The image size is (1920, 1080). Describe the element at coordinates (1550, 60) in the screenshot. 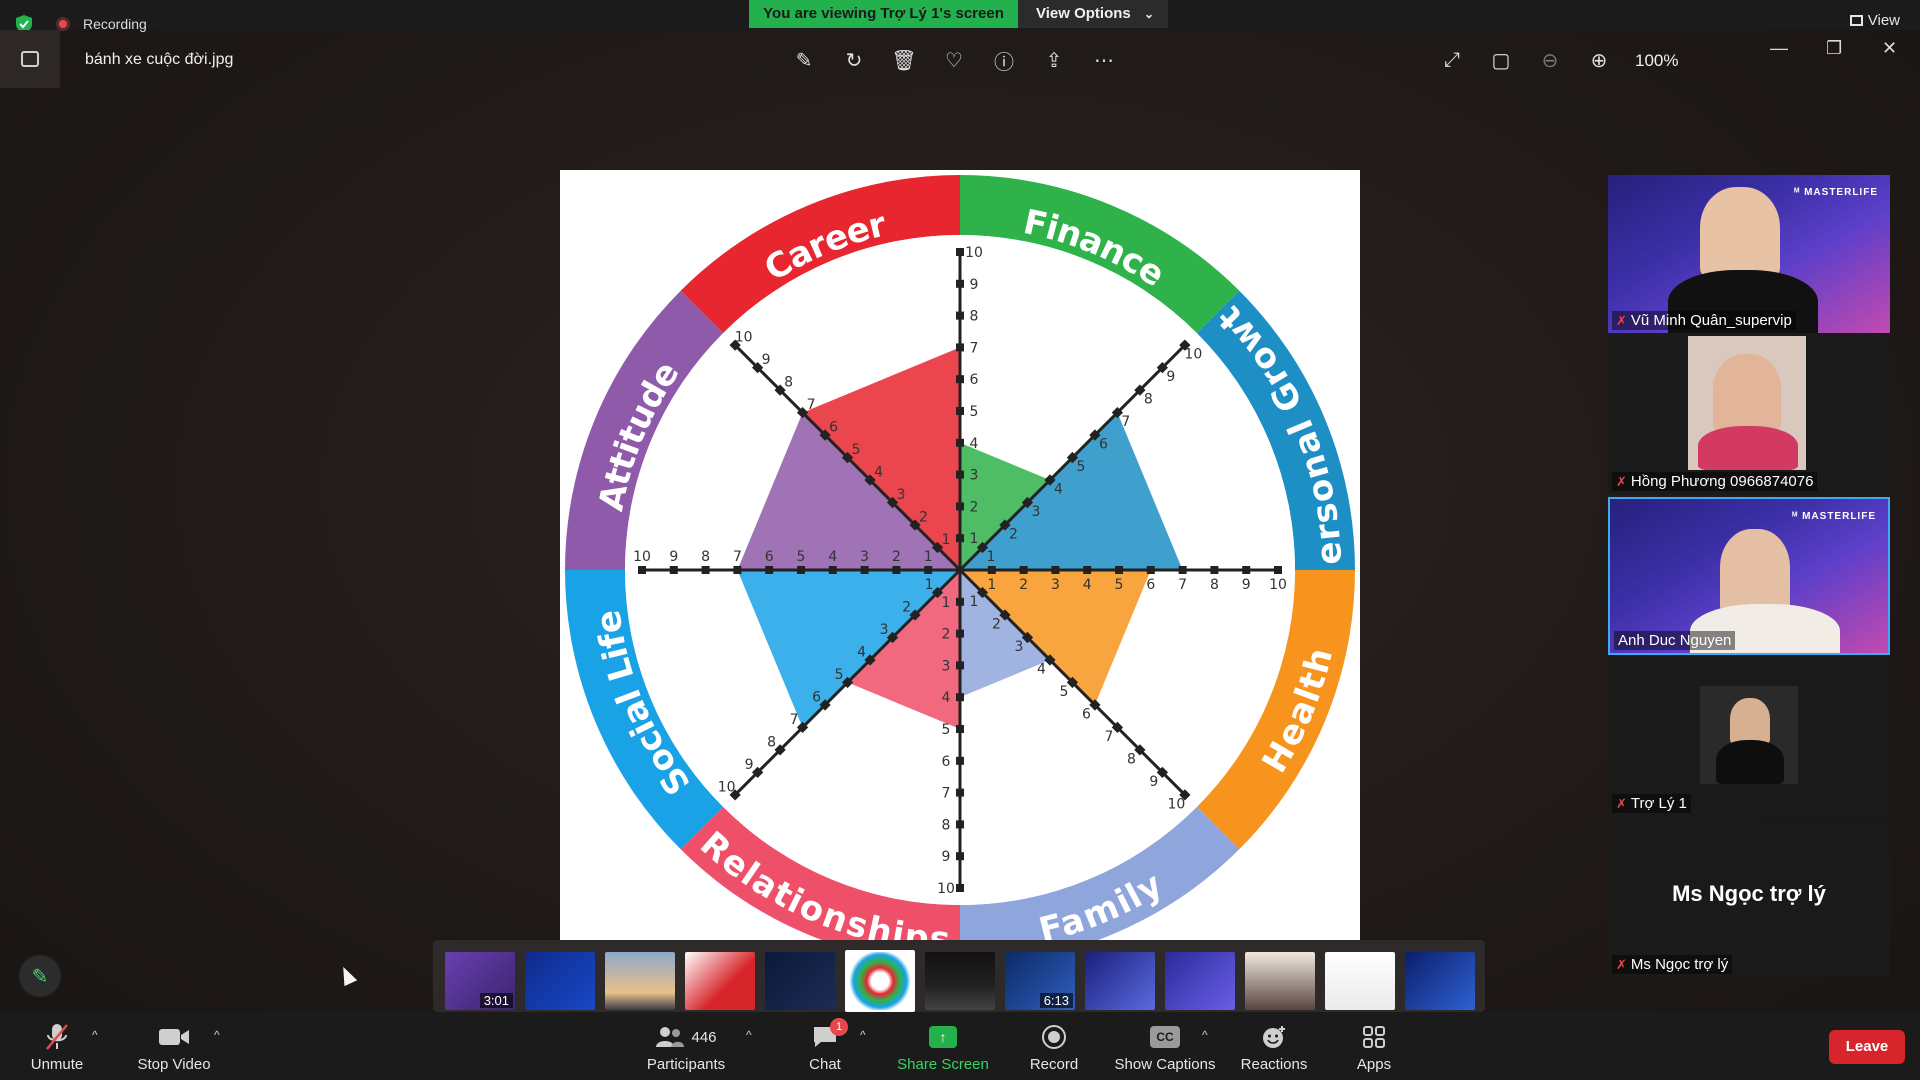

I see `zoom-out-icon: ⊖` at that location.